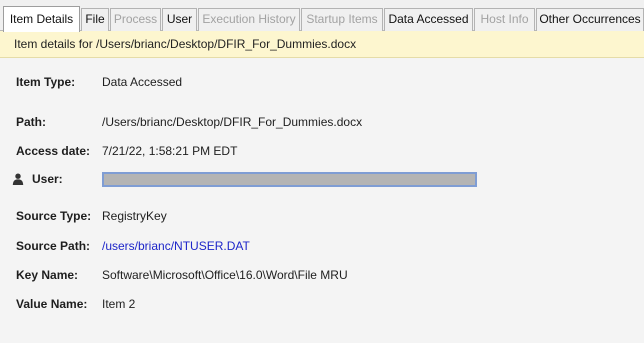  Describe the element at coordinates (428, 19) in the screenshot. I see `tab-data-accessed: Data Accessed` at that location.